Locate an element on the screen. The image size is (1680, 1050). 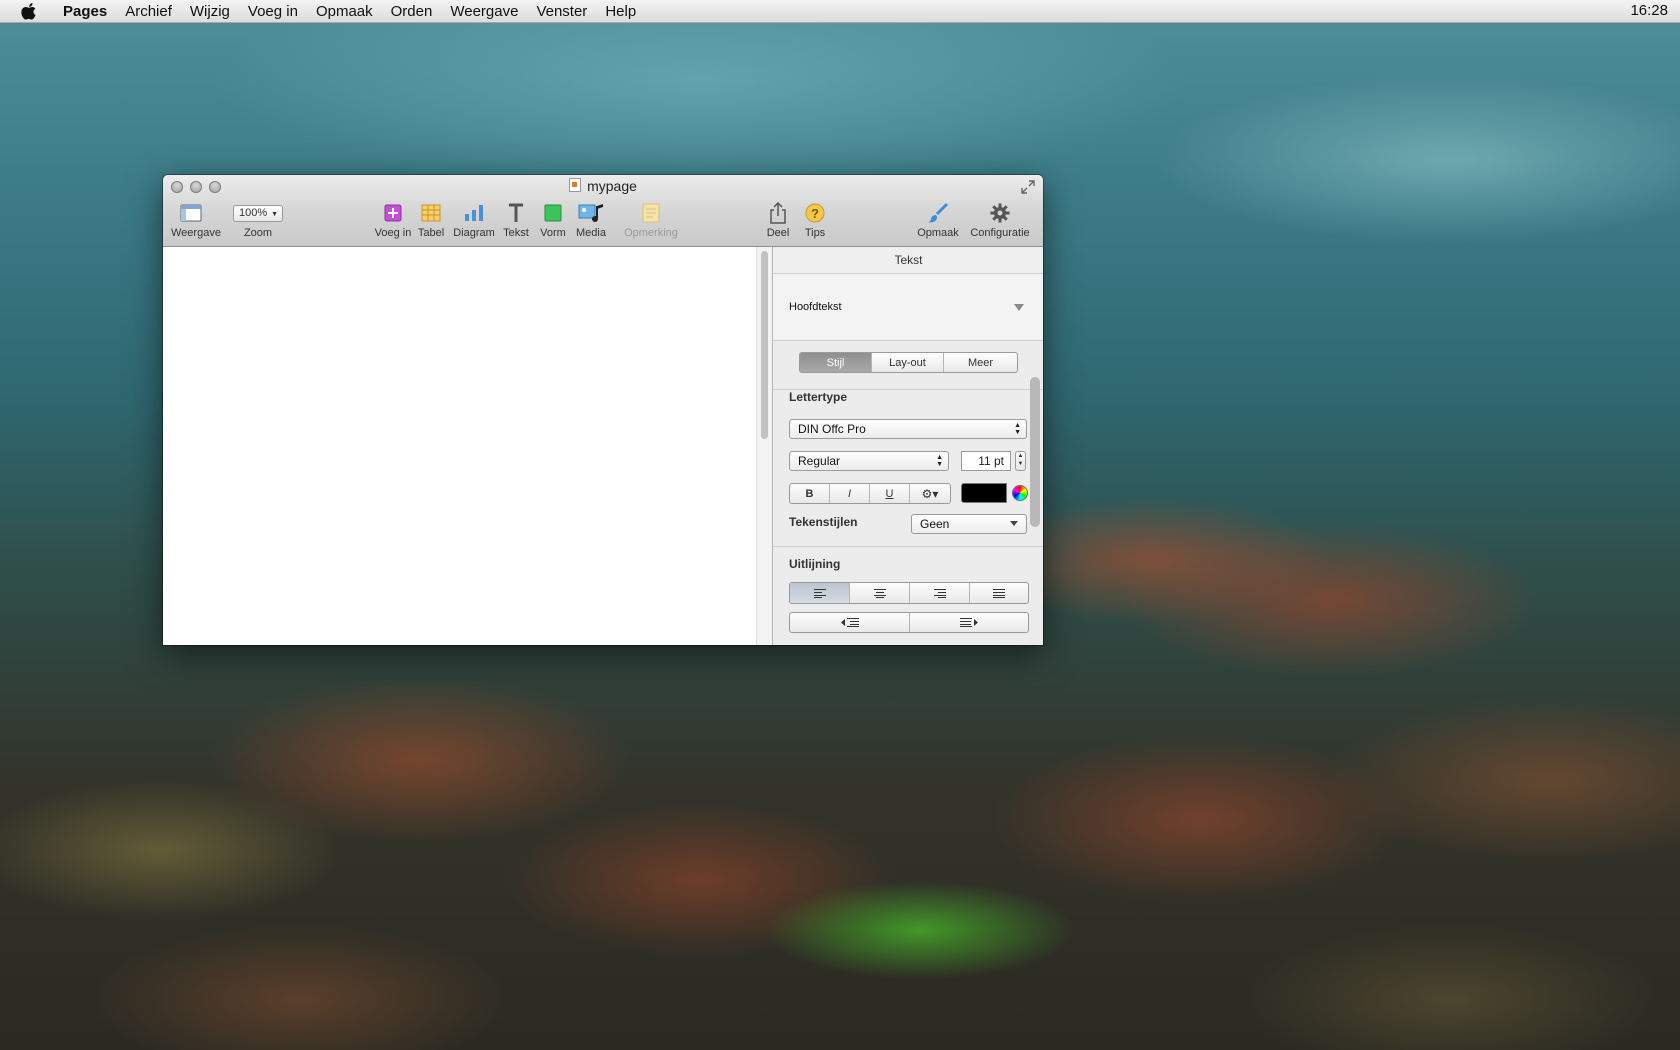
toolbar-tips-button: ? Tips is located at coordinates (815, 220).